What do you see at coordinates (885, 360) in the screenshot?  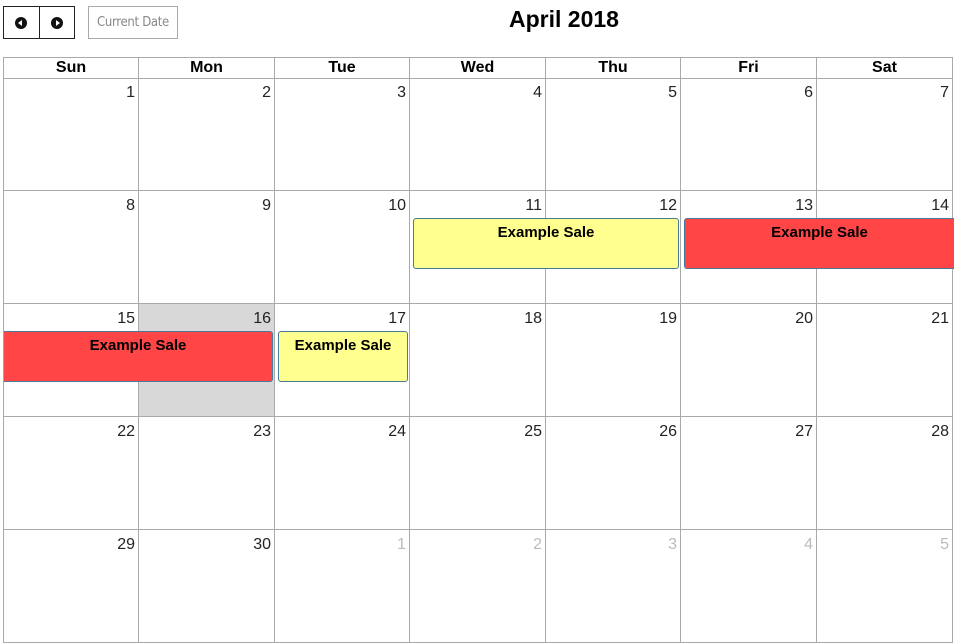 I see `day-cell: 21` at bounding box center [885, 360].